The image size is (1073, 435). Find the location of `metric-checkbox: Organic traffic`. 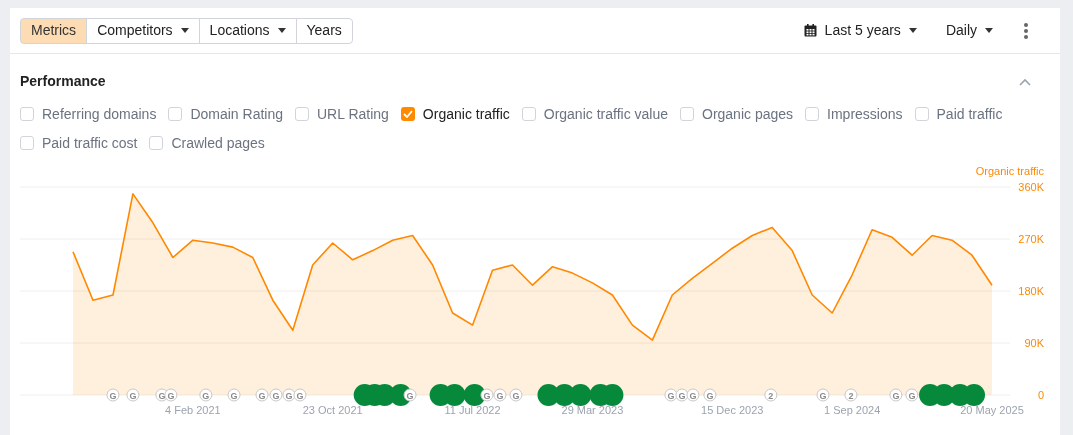

metric-checkbox: Organic traffic is located at coordinates (455, 114).